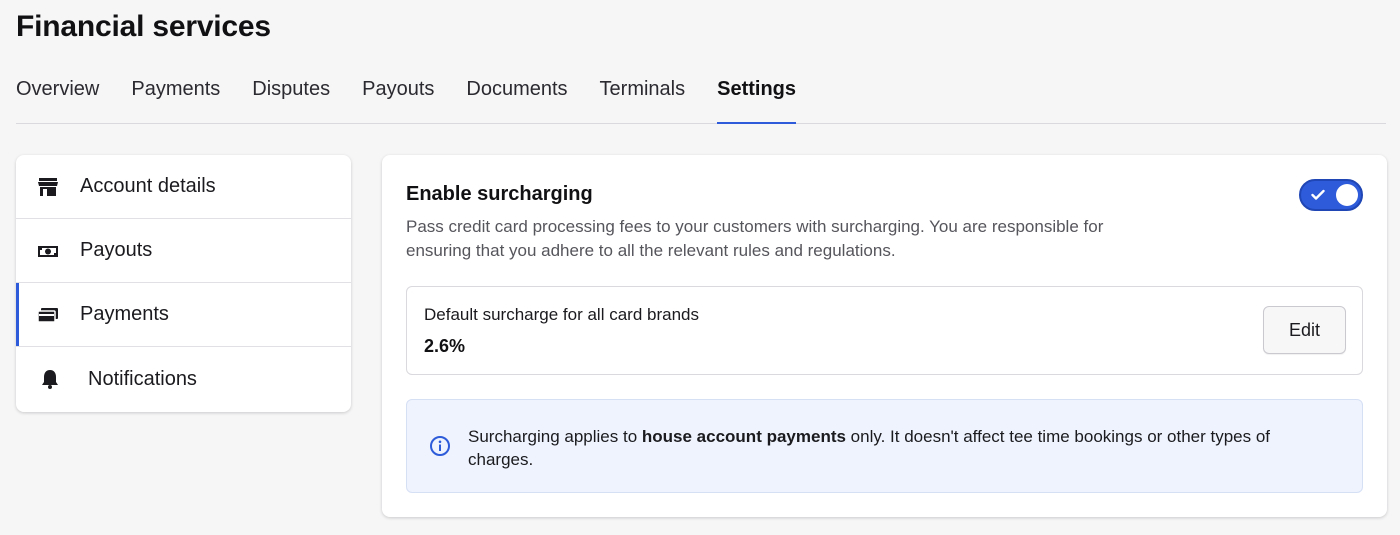  I want to click on sidebar-item-label: Payments, so click(124, 314).